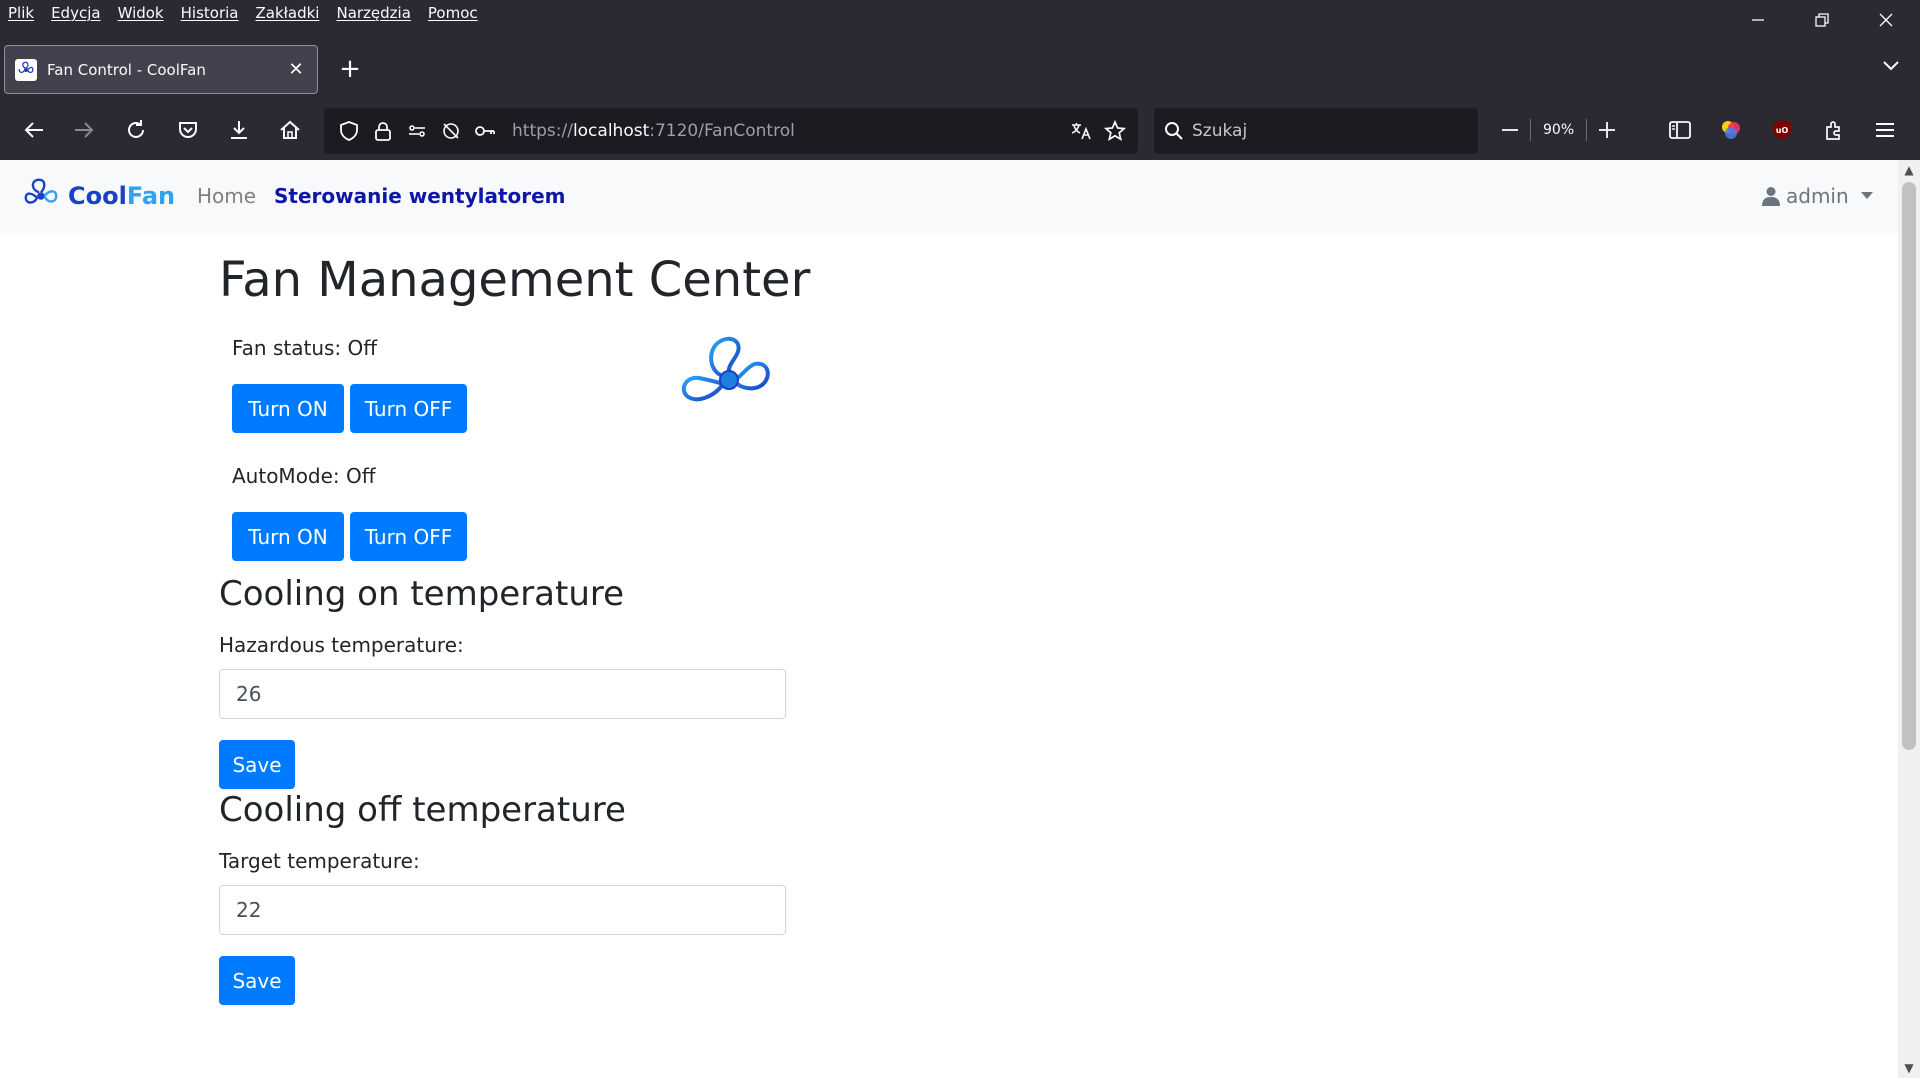 Image resolution: width=1920 pixels, height=1078 pixels. I want to click on menu-zakladki: Zakładki, so click(287, 13).